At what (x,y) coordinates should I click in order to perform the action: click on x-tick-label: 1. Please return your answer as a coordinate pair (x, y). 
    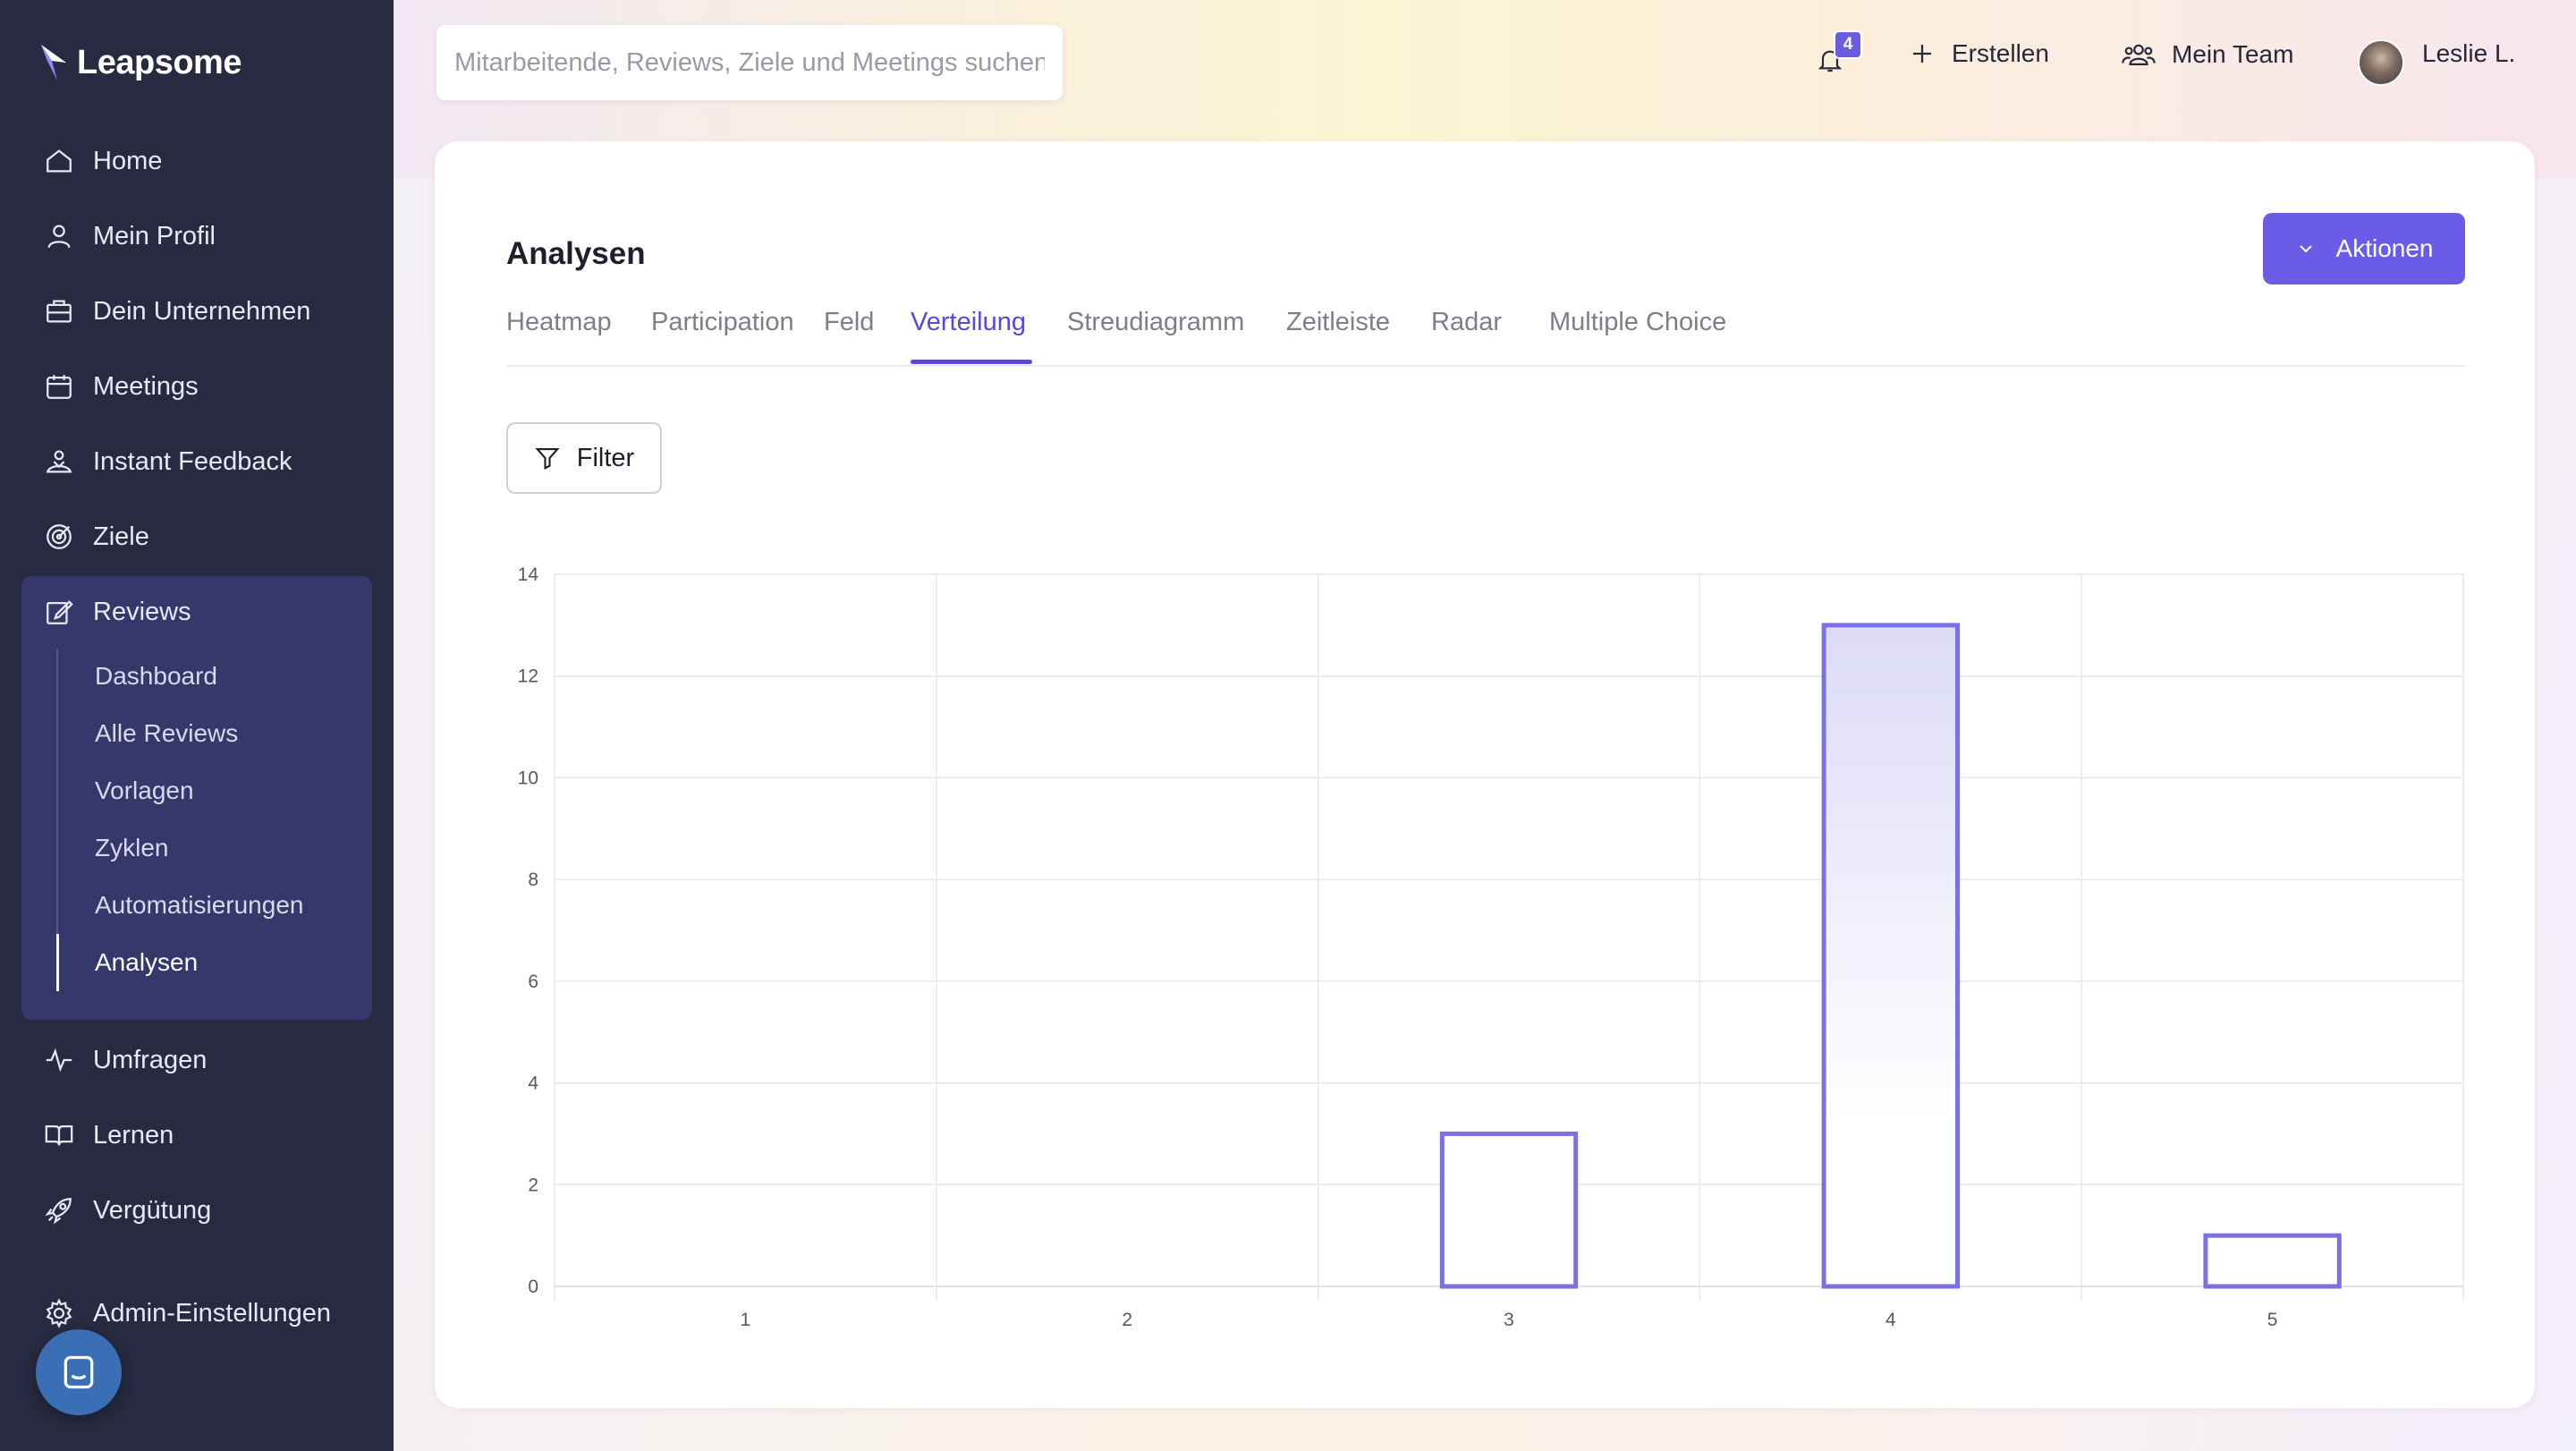
    Looking at the image, I should click on (746, 1320).